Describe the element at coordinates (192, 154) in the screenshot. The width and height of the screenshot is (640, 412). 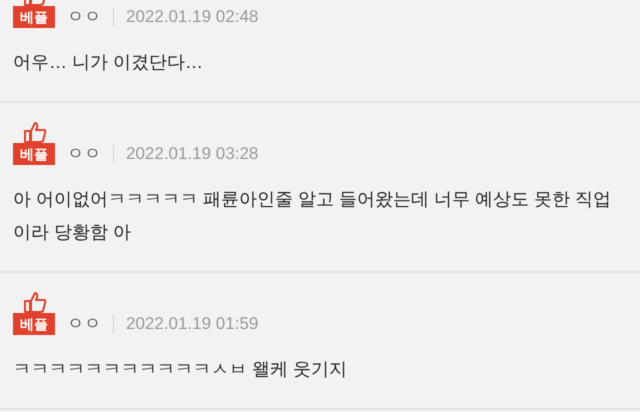
I see `comment-date: 2022.01.19 03:28` at that location.